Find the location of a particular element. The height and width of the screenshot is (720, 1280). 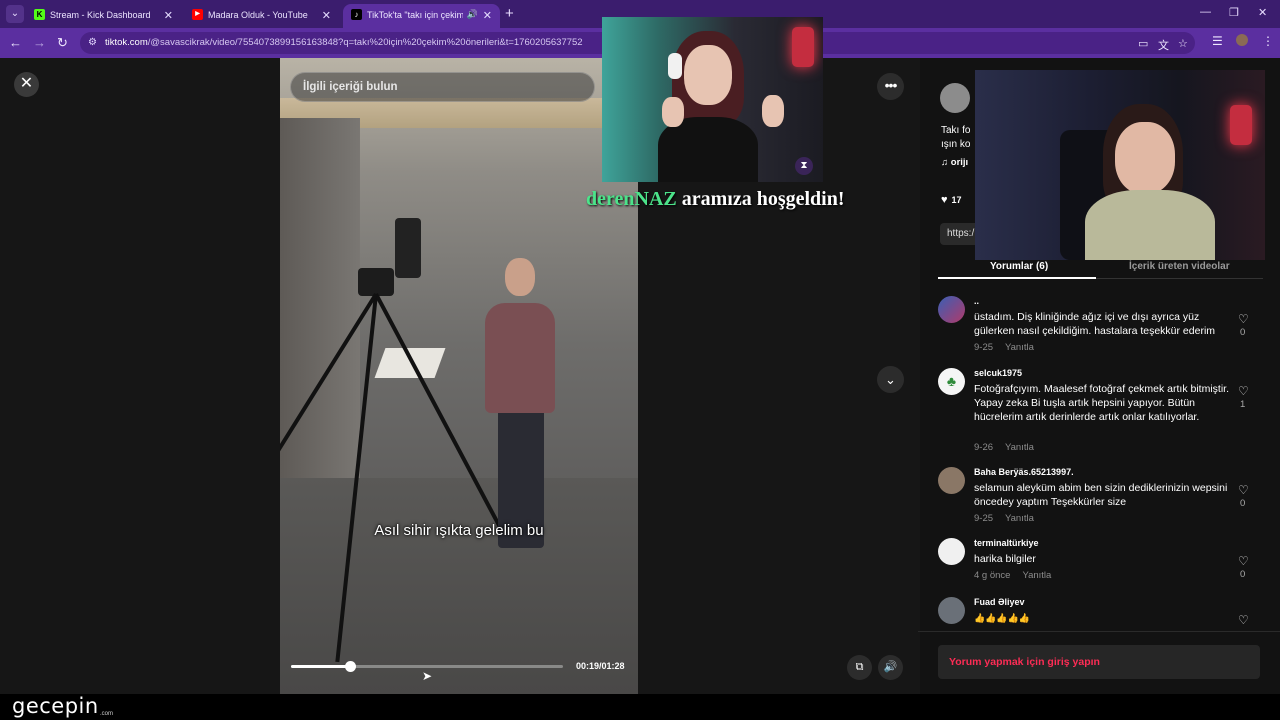

music-label: ♫ orijı is located at coordinates (954, 162).